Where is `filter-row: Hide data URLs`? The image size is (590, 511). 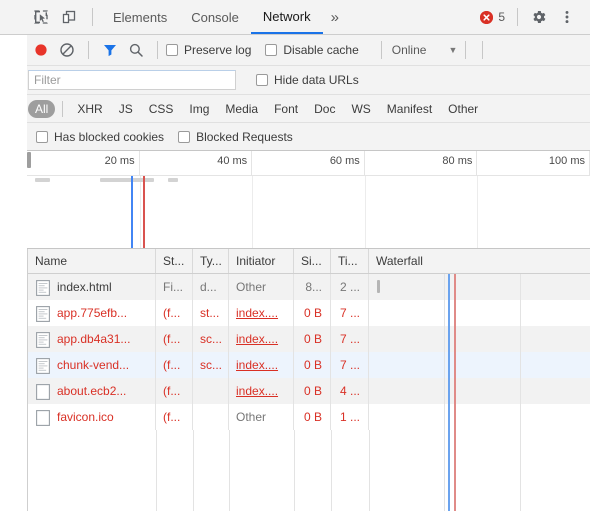
filter-row: Hide data URLs is located at coordinates (295, 80).